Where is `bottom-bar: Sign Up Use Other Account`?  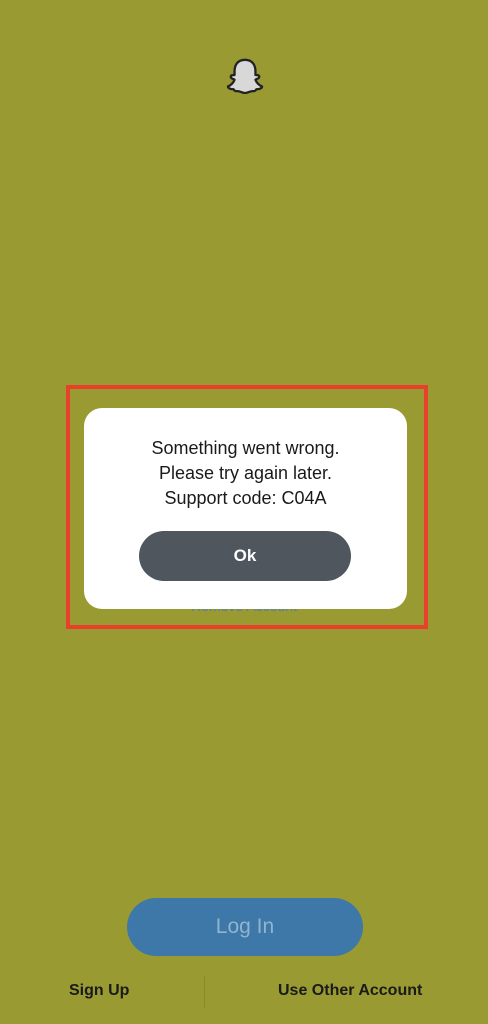 bottom-bar: Sign Up Use Other Account is located at coordinates (244, 992).